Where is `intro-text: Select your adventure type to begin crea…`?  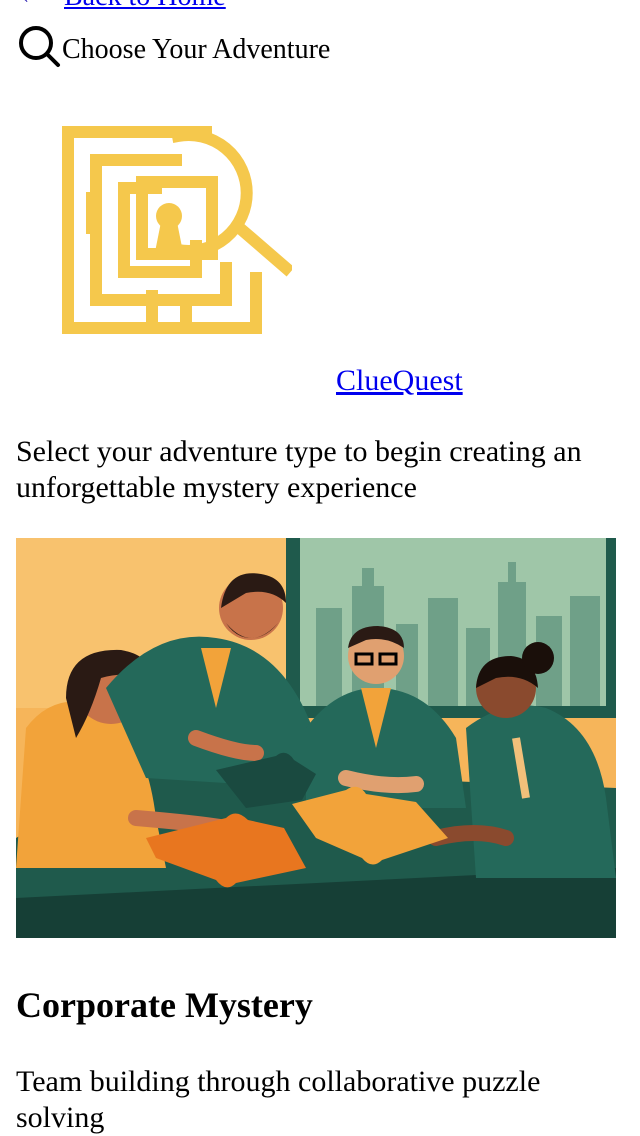 intro-text: Select your adventure type to begin crea… is located at coordinates (299, 469).